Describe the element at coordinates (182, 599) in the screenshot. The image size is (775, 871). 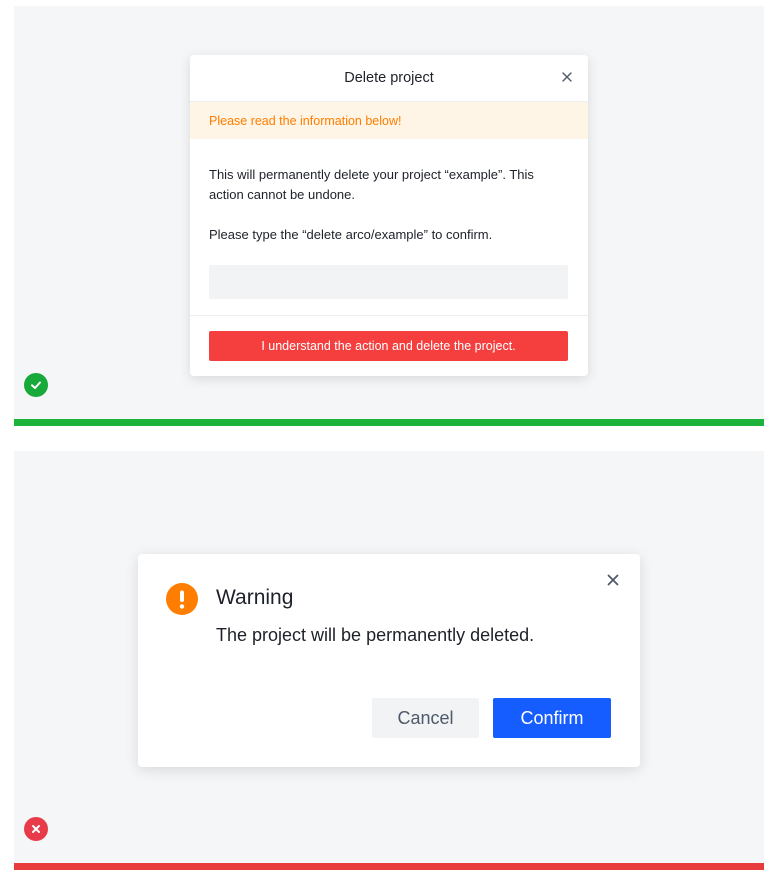
I see `exclamation-icon` at that location.